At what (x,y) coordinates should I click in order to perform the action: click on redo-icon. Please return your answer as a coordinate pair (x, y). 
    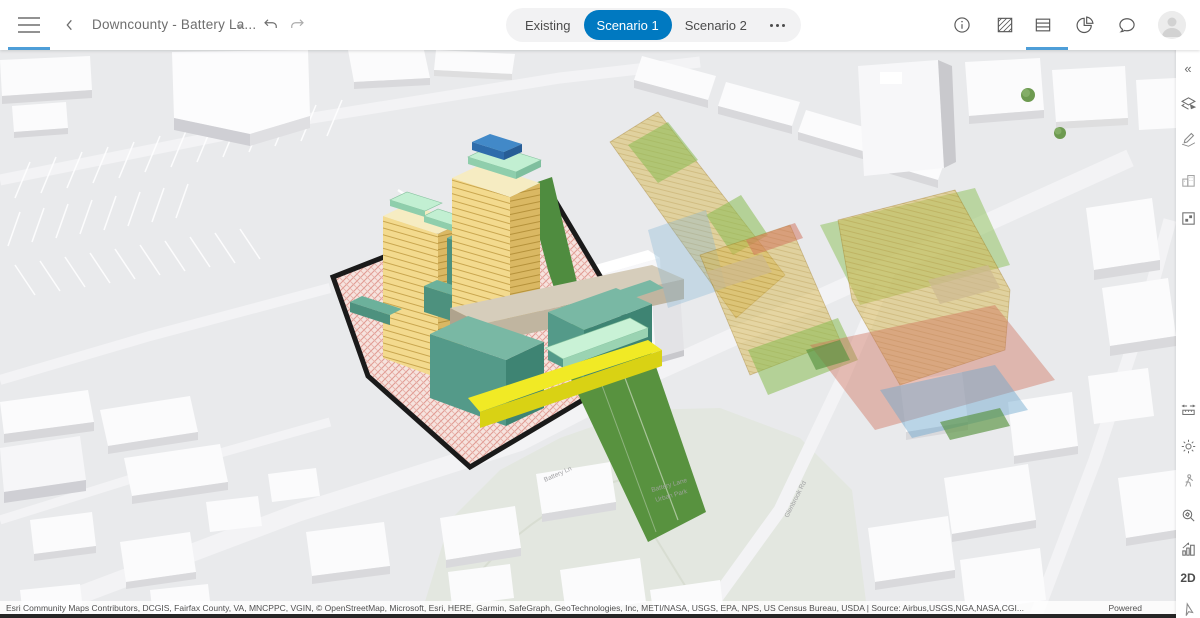
    Looking at the image, I should click on (297, 23).